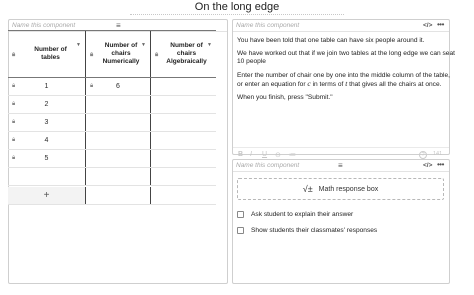  I want to click on page-title: On the long edge, so click(237, 7).